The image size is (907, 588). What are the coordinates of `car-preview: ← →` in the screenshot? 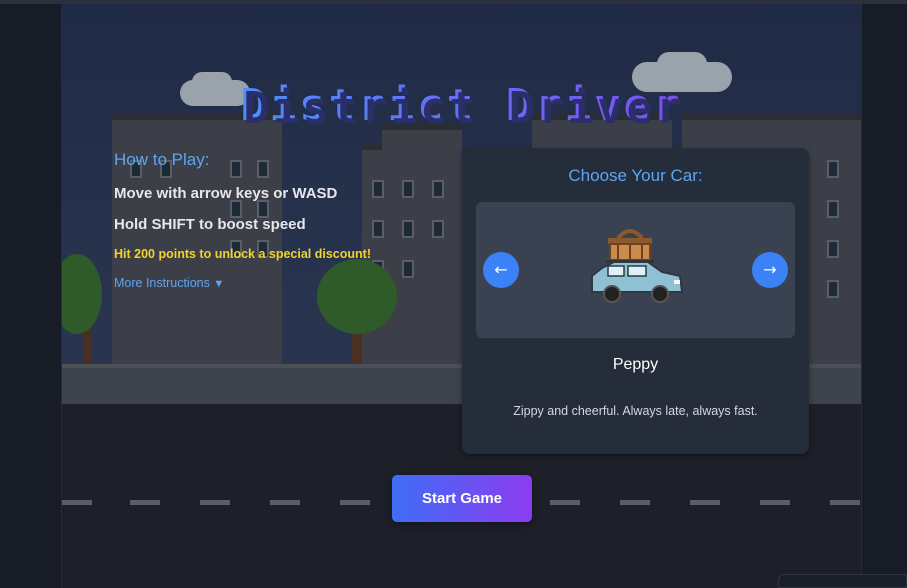 It's located at (635, 270).